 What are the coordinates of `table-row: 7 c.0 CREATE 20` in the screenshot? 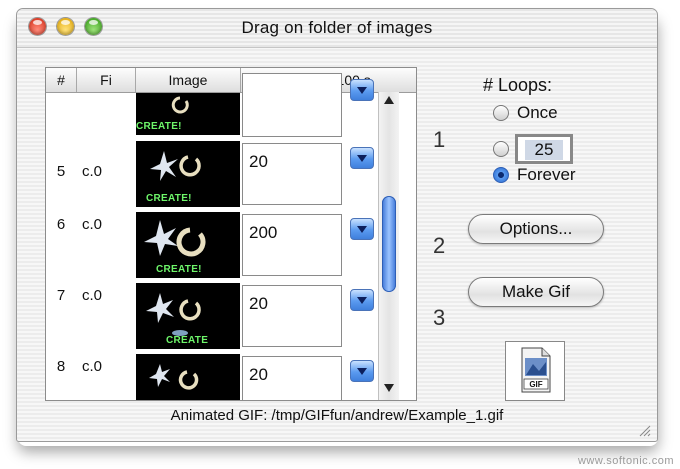 It's located at (212, 316).